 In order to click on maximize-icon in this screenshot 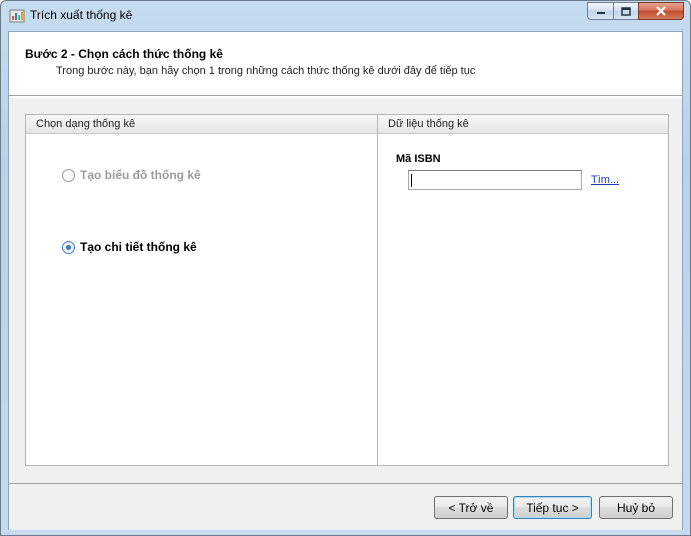, I will do `click(626, 11)`.